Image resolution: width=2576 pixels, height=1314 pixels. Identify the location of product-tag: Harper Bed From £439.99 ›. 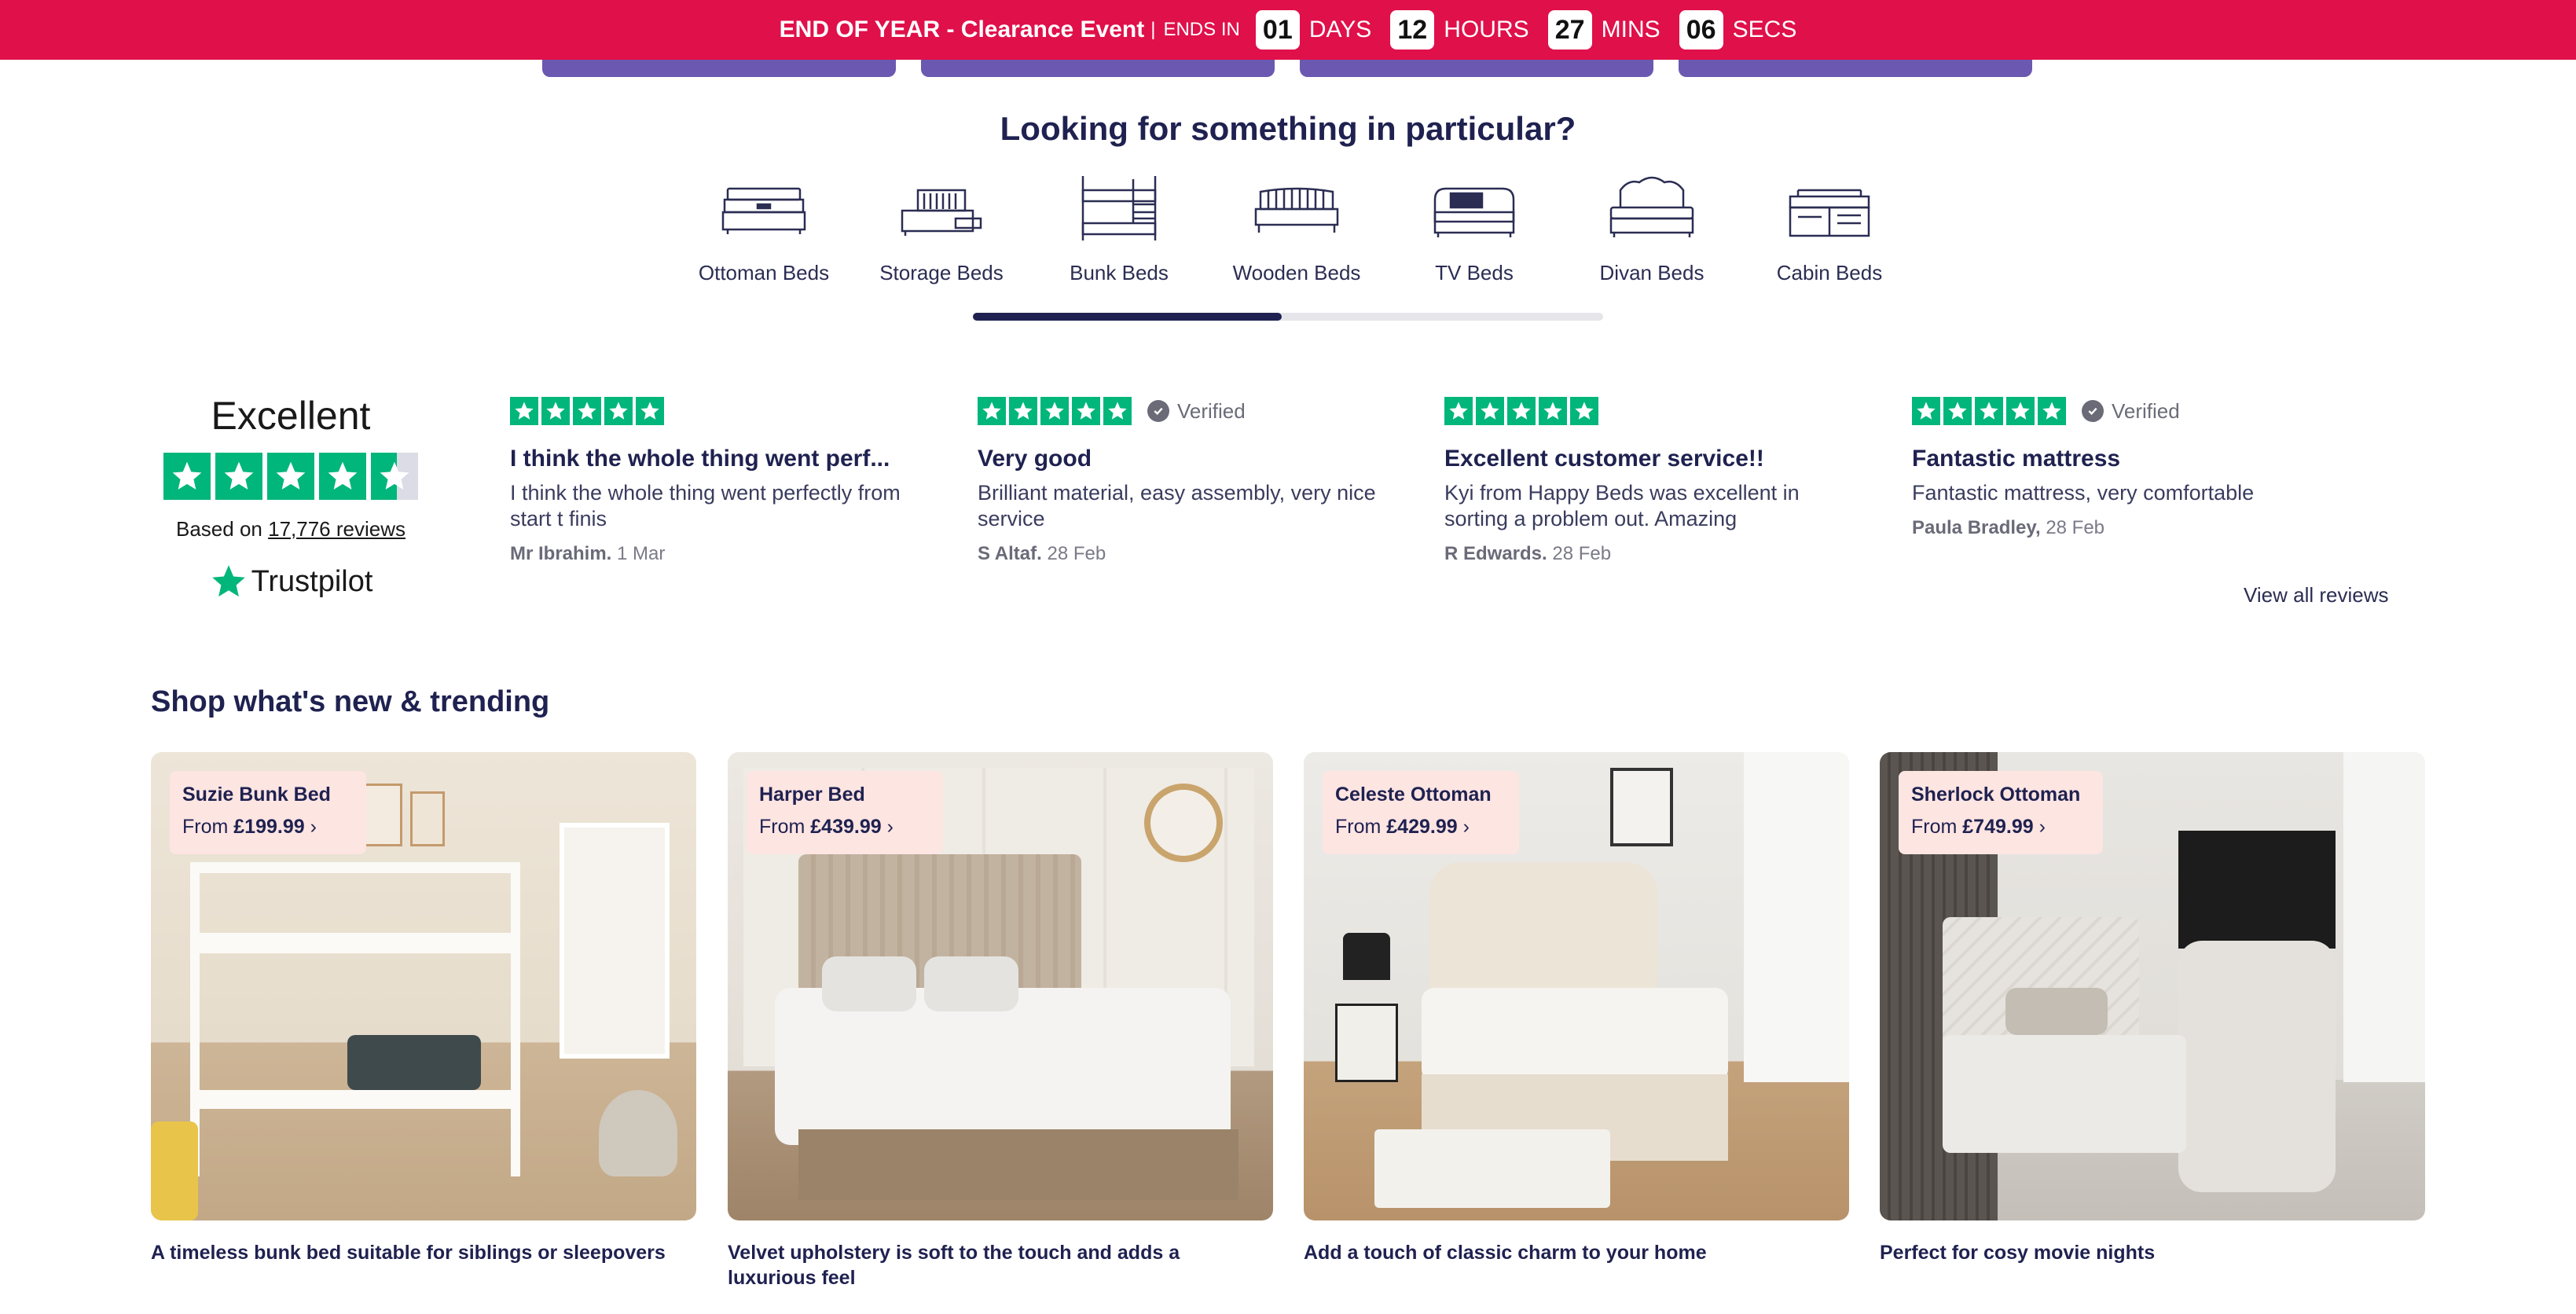
(845, 812).